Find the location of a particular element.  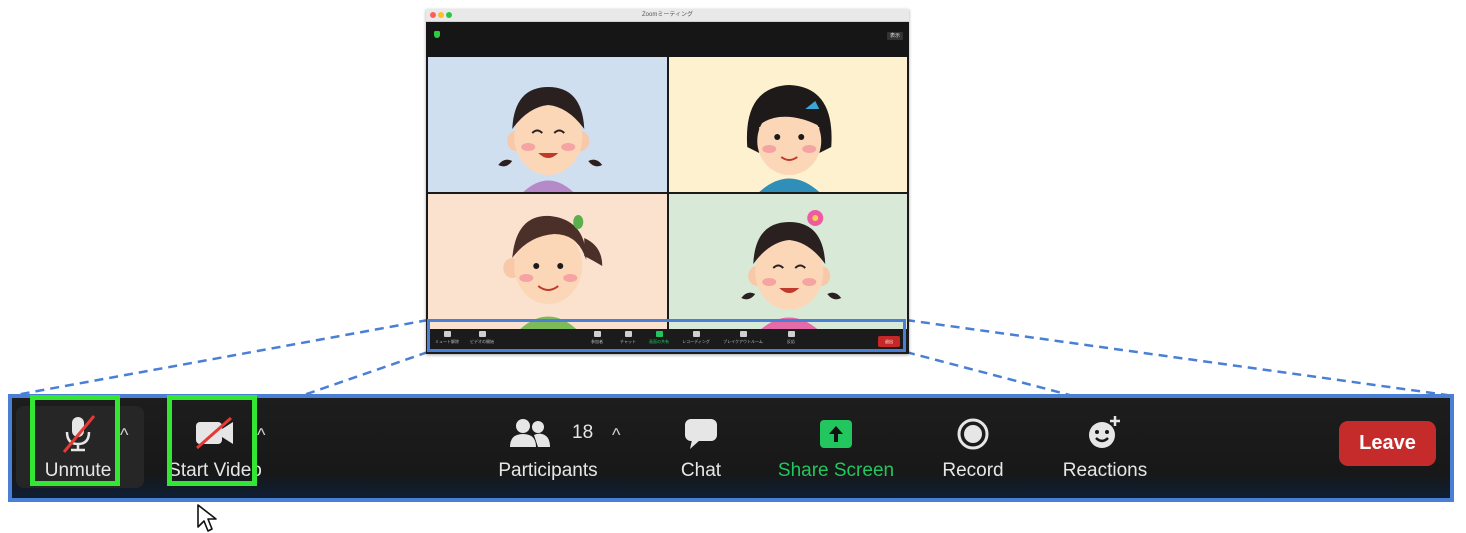

participants-icon is located at coordinates (530, 435).